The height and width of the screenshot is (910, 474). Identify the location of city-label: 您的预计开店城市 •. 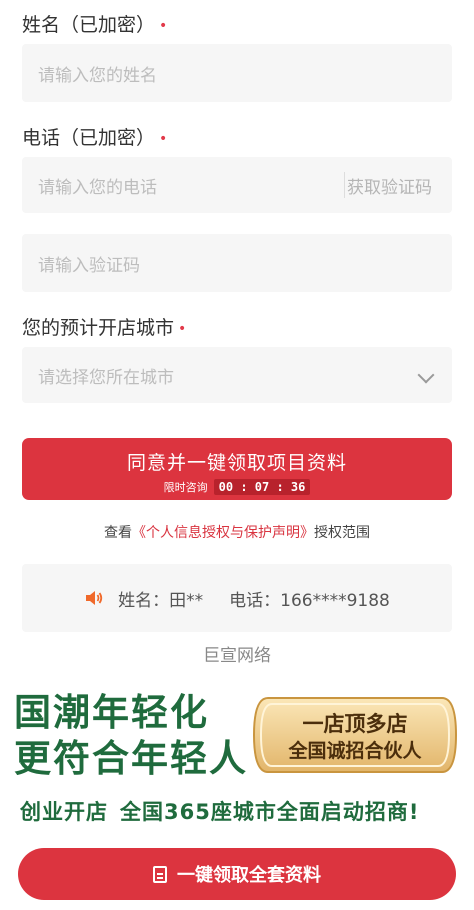
(104, 328).